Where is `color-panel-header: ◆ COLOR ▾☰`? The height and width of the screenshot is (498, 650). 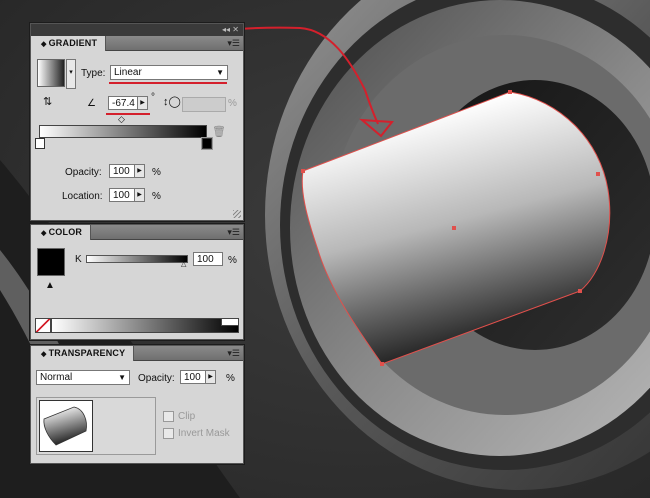
color-panel-header: ◆ COLOR ▾☰ is located at coordinates (137, 232).